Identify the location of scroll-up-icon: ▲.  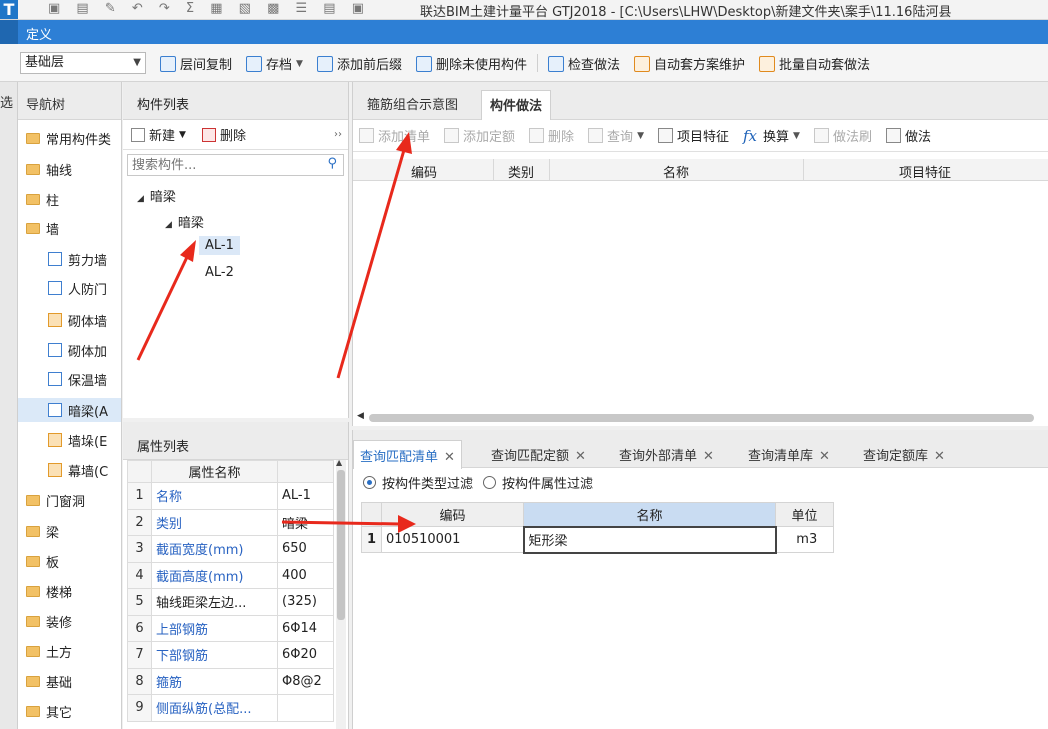
(339, 462).